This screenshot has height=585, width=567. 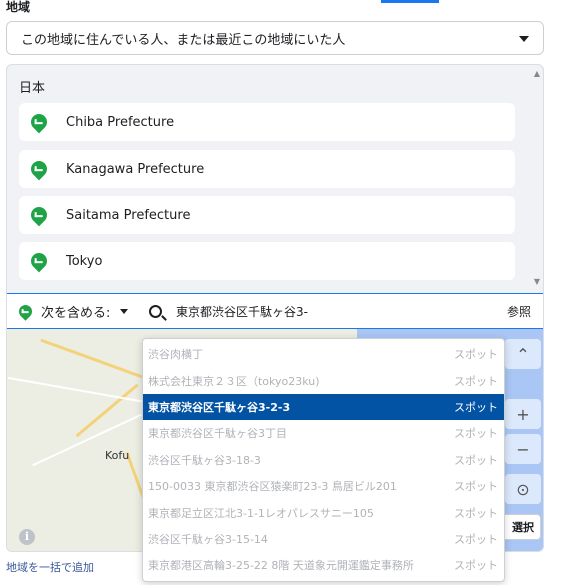 I want to click on suggestion-item: 東京都渋谷区千駄ヶ谷3丁目 スポット, so click(x=323, y=433).